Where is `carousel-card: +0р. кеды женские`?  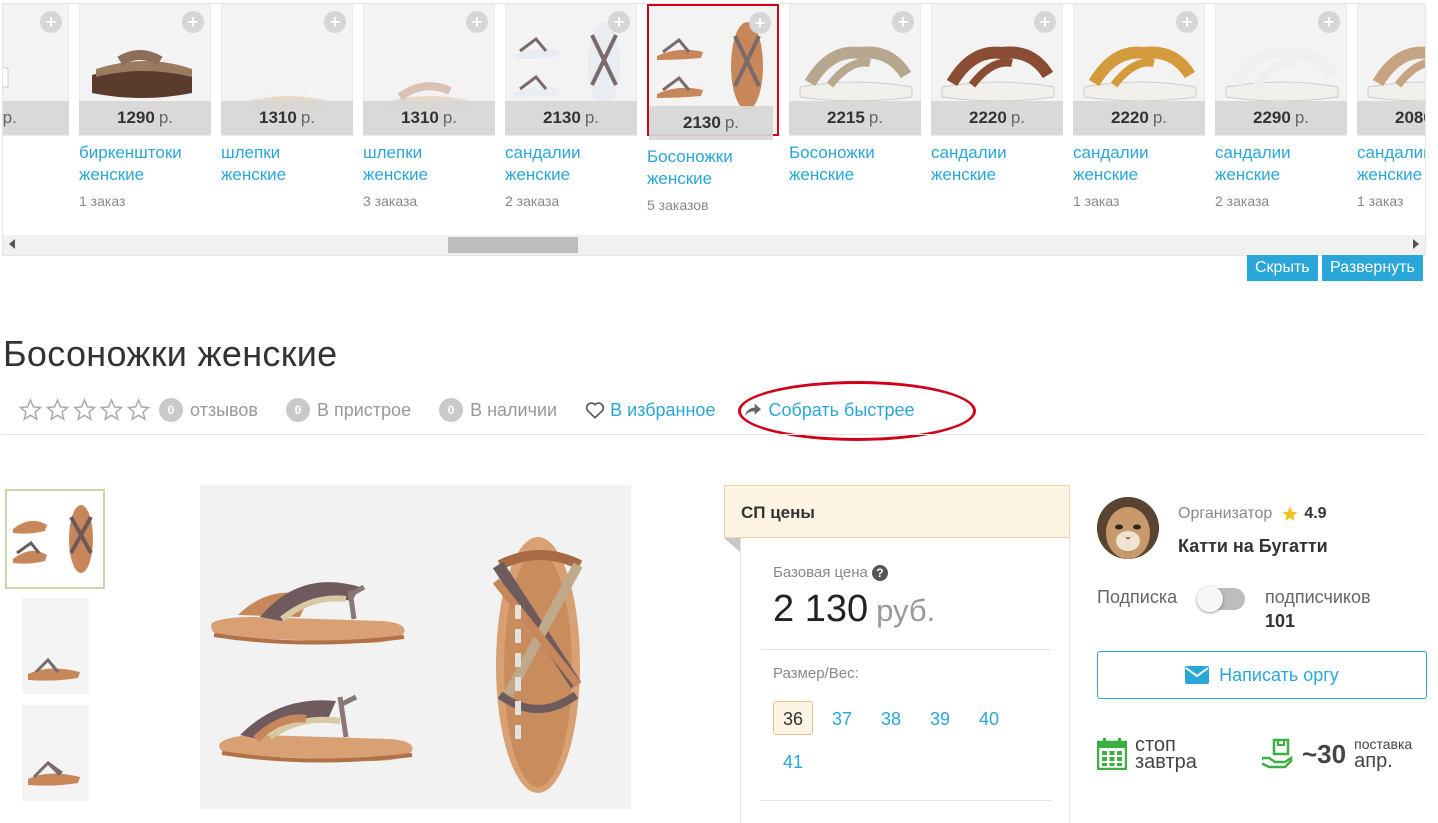 carousel-card: +0р. кеды женские is located at coordinates (36, 118).